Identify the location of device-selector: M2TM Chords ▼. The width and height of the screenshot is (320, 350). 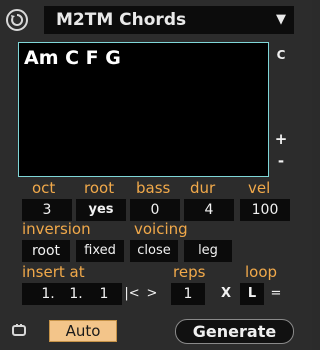
(169, 20).